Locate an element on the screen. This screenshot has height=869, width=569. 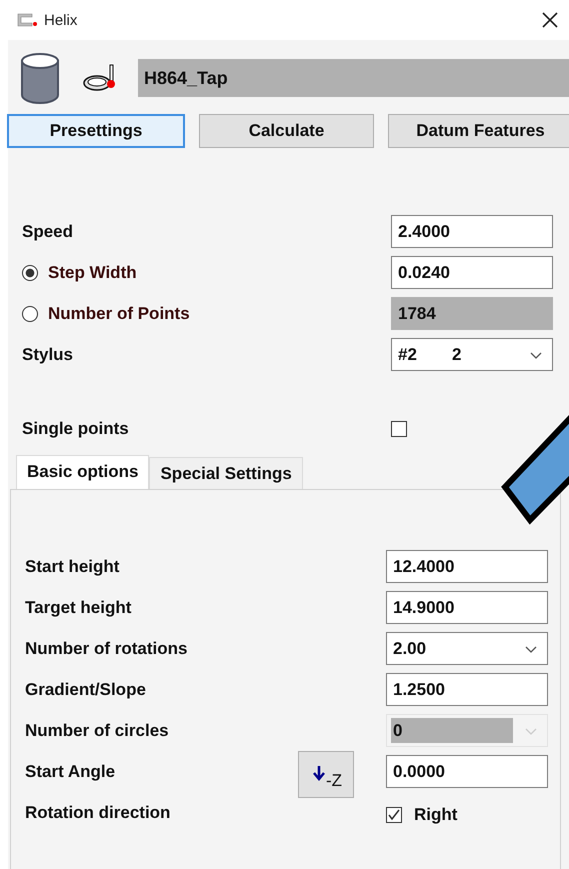
input-field: 0.0000 is located at coordinates (467, 771).